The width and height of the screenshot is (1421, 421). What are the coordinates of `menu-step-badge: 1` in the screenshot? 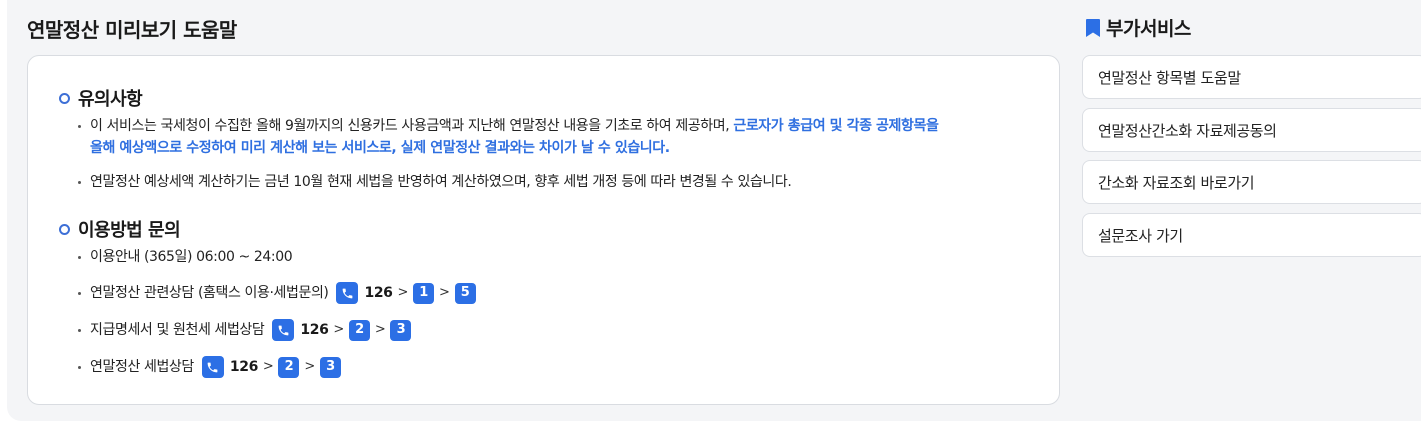 It's located at (424, 293).